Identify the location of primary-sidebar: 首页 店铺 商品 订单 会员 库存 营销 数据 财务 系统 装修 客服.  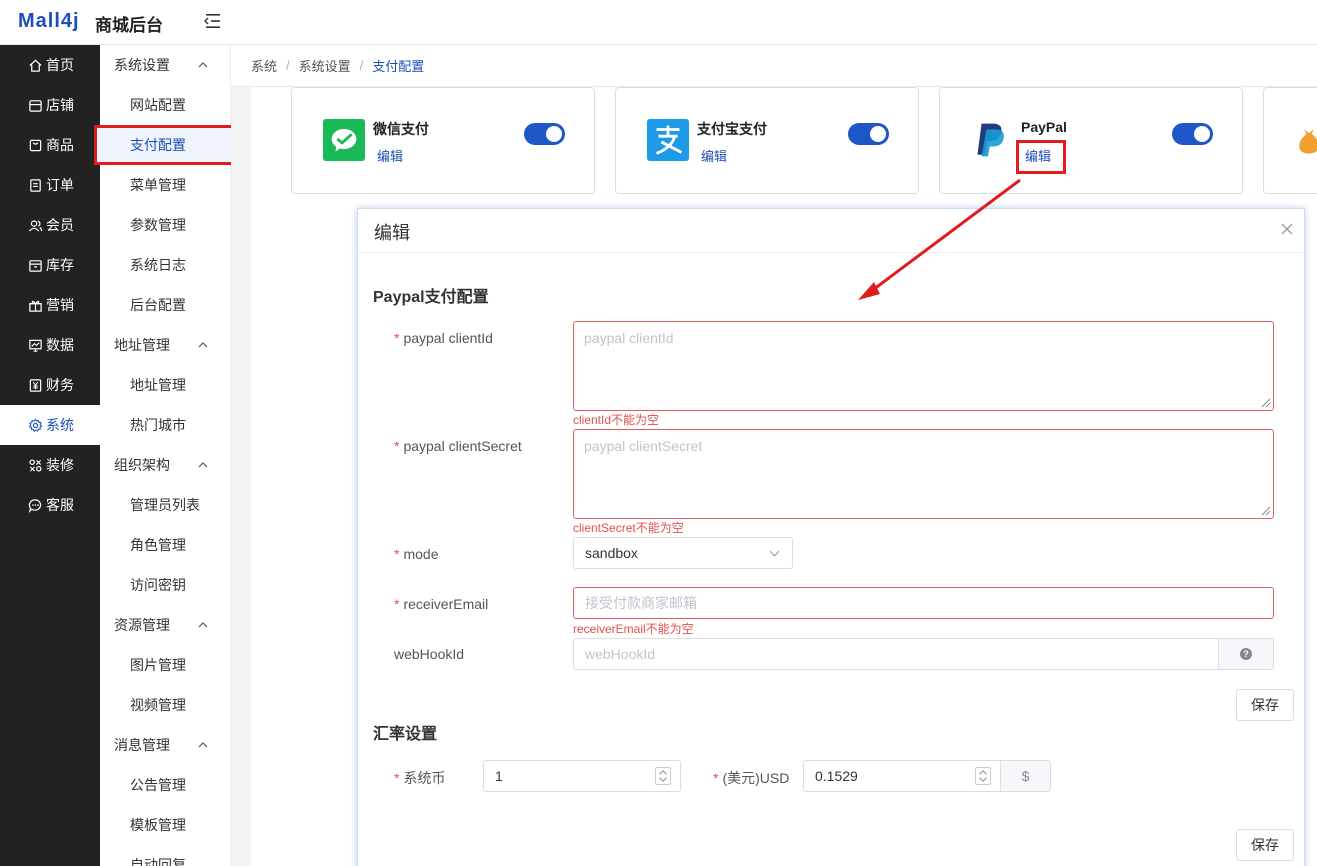
(50, 455).